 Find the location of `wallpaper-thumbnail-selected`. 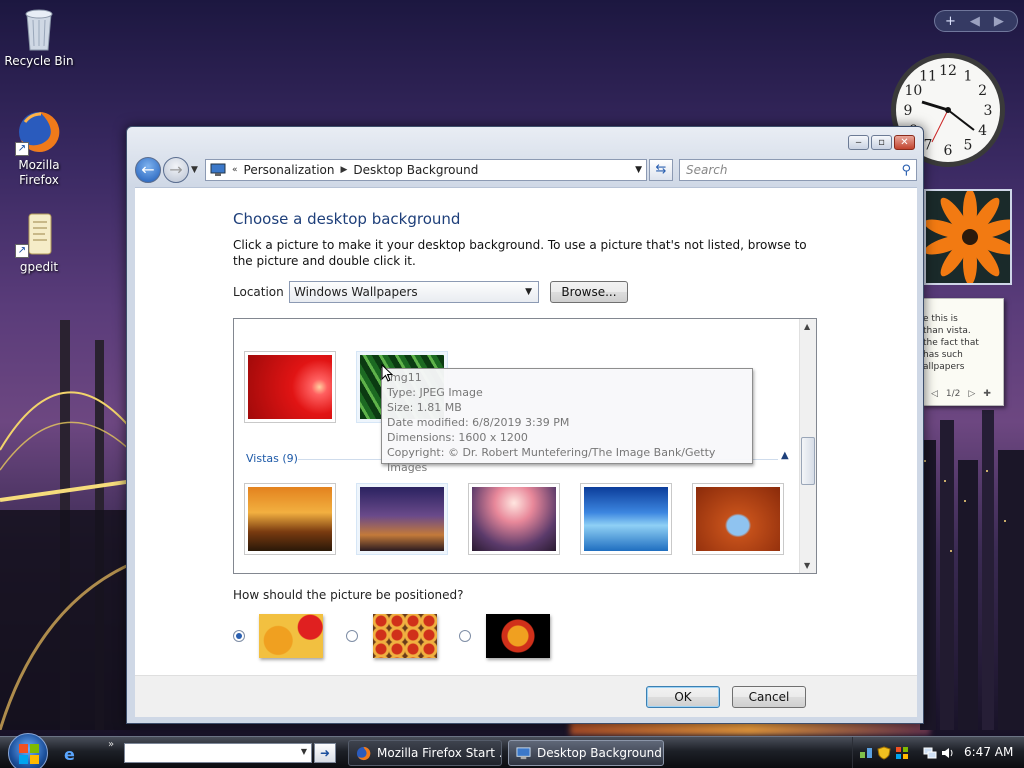

wallpaper-thumbnail-selected is located at coordinates (402, 519).